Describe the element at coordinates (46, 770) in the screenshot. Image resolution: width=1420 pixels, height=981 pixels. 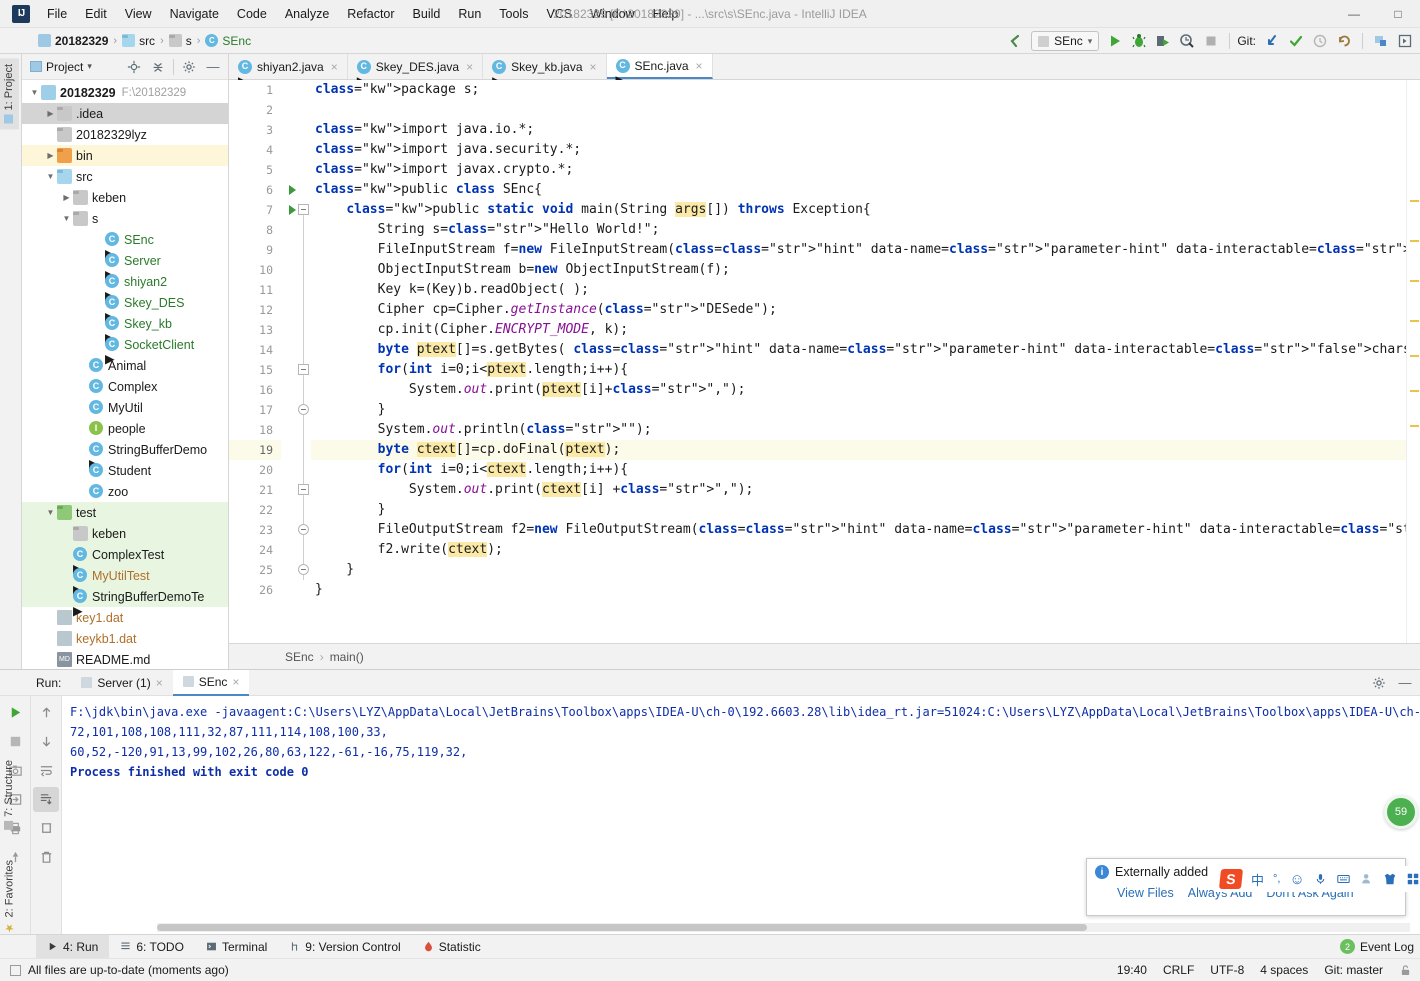
I see `soft-wrap-icon` at that location.